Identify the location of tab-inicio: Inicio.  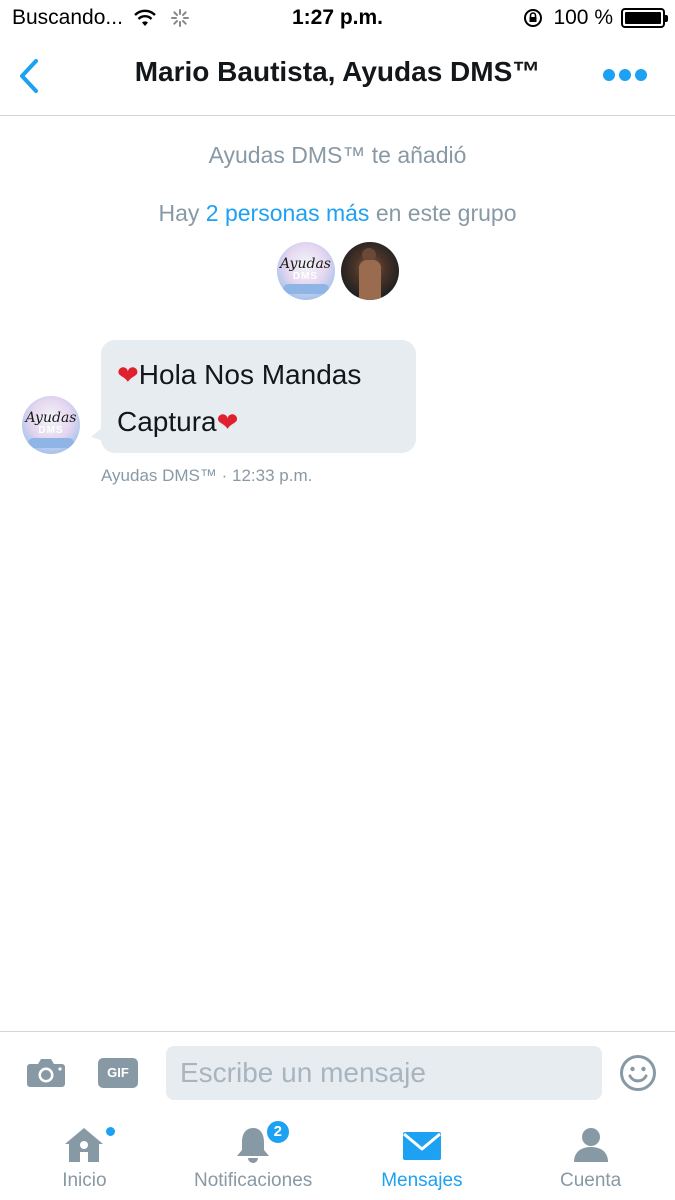
(84, 1157).